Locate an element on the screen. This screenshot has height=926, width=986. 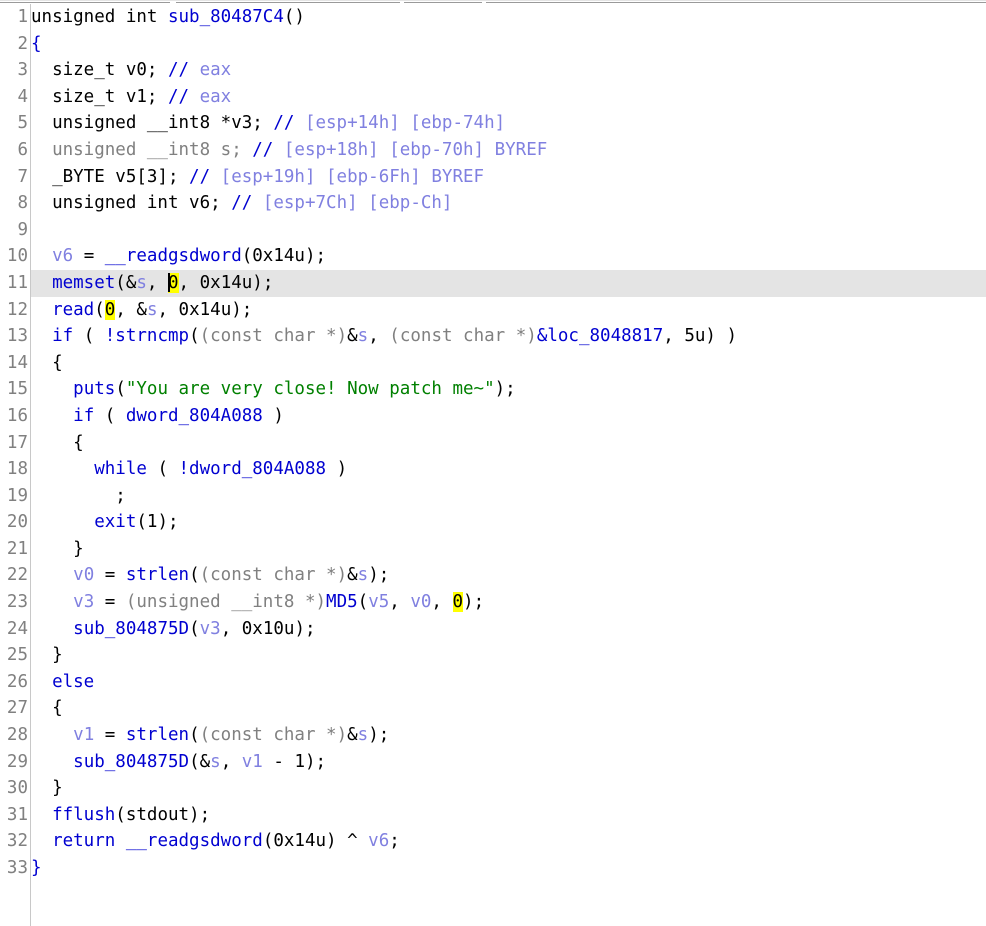
code-line: 16 if ( dword_804A088 ) is located at coordinates (493, 416).